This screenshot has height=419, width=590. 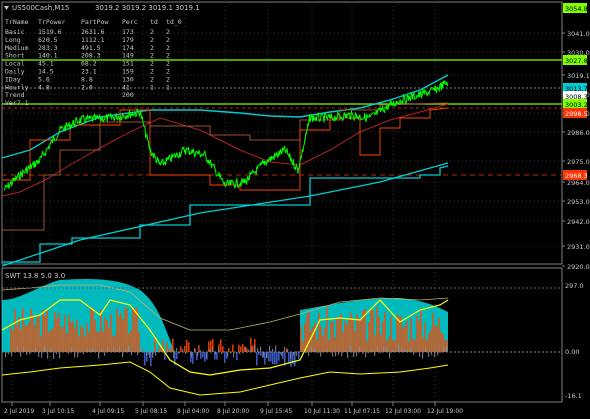 What do you see at coordinates (35, 276) in the screenshot?
I see `oscillator-title: SWT 13.8 5.0 3.0` at bounding box center [35, 276].